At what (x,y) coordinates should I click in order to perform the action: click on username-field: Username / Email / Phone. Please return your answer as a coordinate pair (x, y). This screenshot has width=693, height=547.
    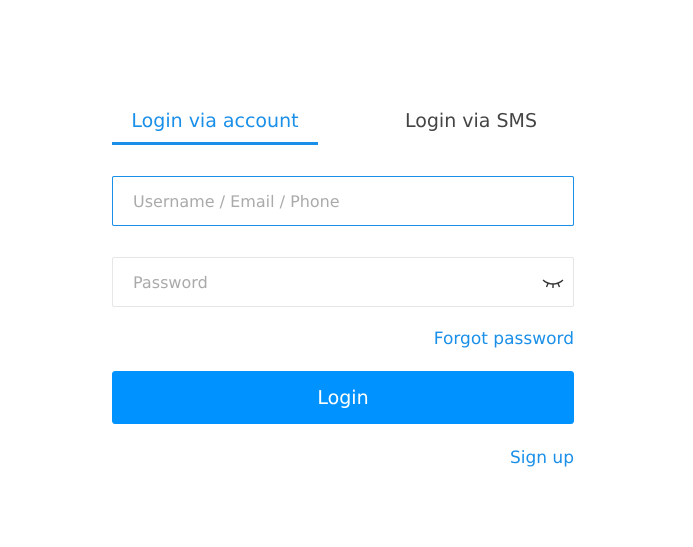
    Looking at the image, I should click on (343, 201).